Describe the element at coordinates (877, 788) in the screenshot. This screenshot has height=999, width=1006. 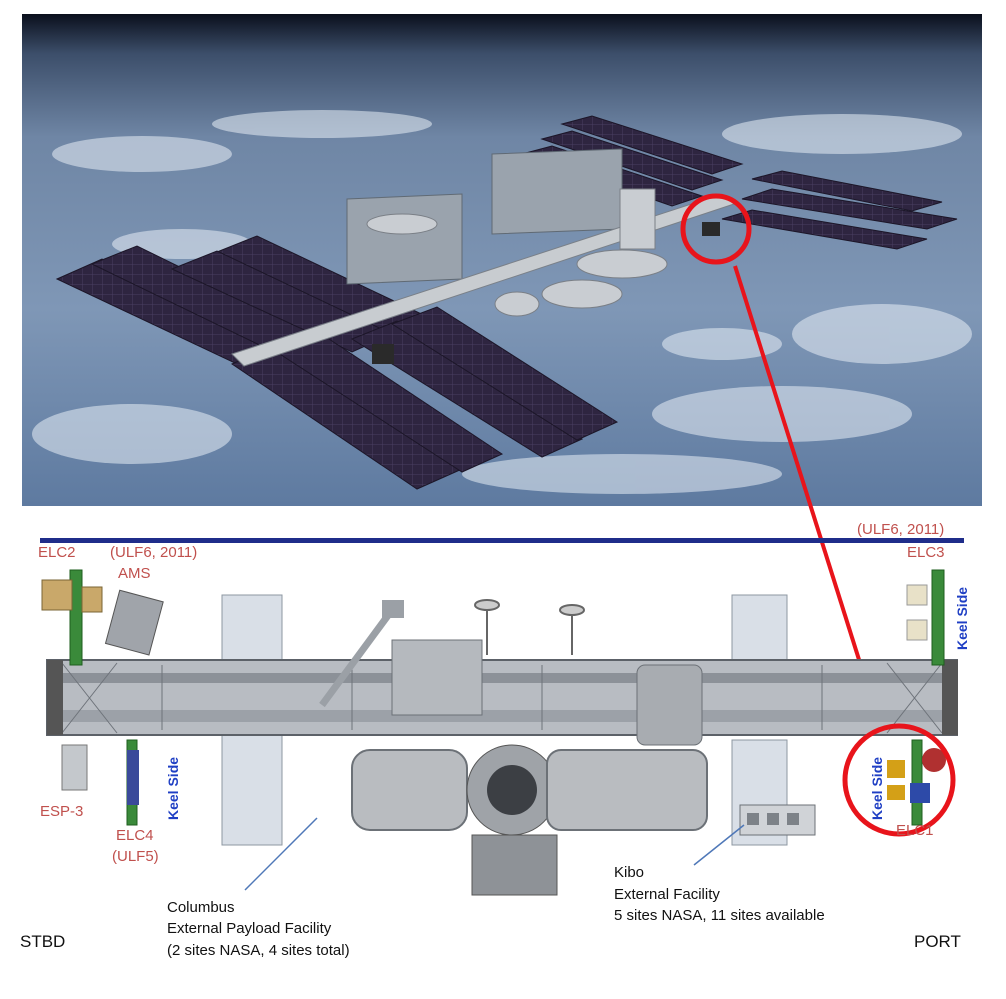
I see `label-keel-side-elc1: Keel Side` at that location.